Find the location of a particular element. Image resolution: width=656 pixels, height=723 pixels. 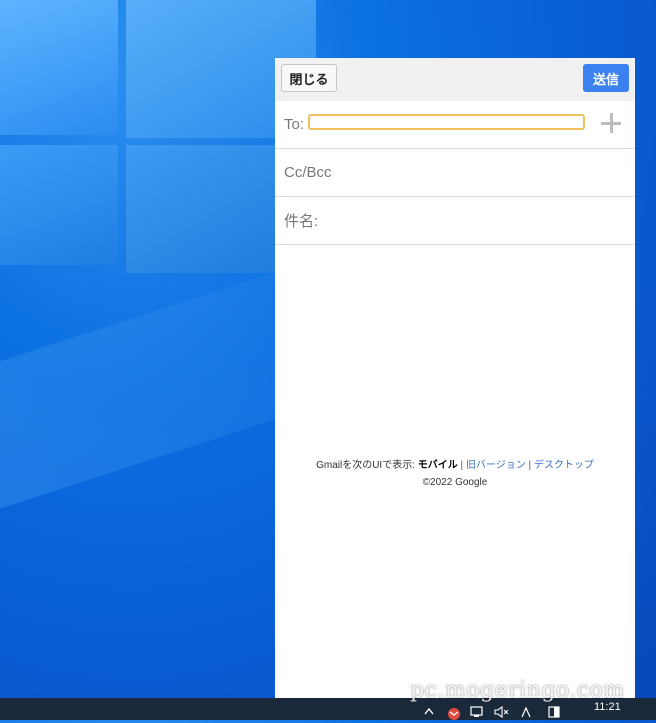

volume-muted-icon is located at coordinates (502, 713).